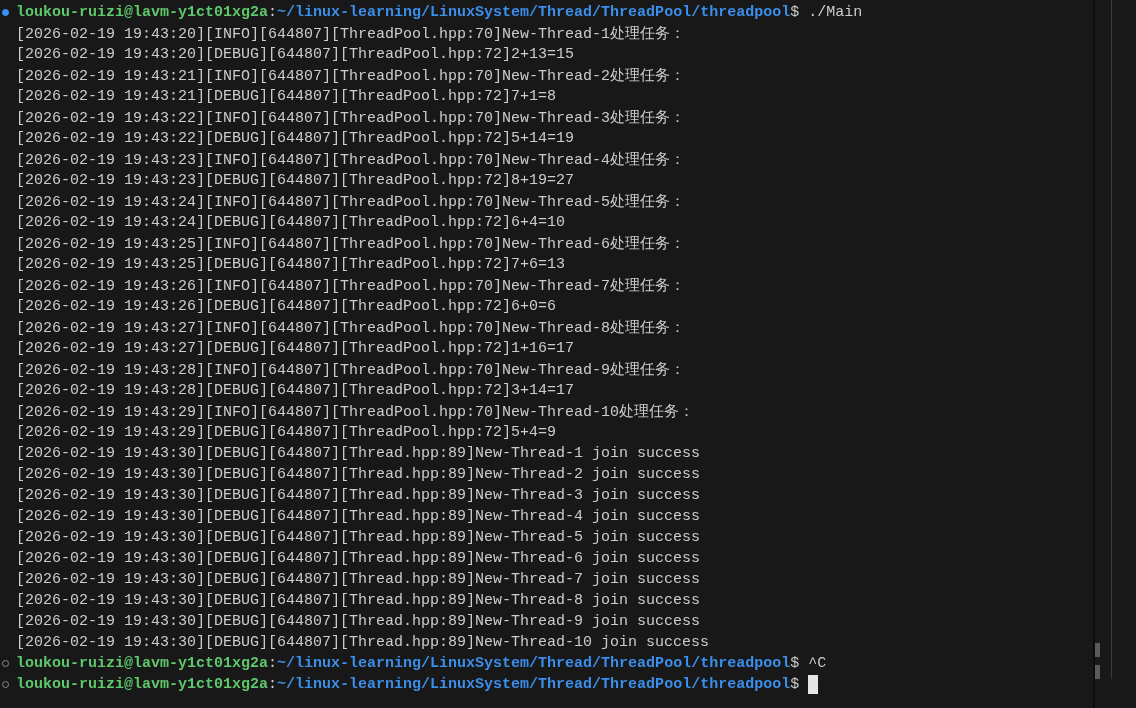 The image size is (1136, 708). Describe the element at coordinates (286, 96) in the screenshot. I see `output-line: [2026-02-19 19:43:21][DEBUG][644807][ThreadPool.hpp:72]7+1=8` at that location.